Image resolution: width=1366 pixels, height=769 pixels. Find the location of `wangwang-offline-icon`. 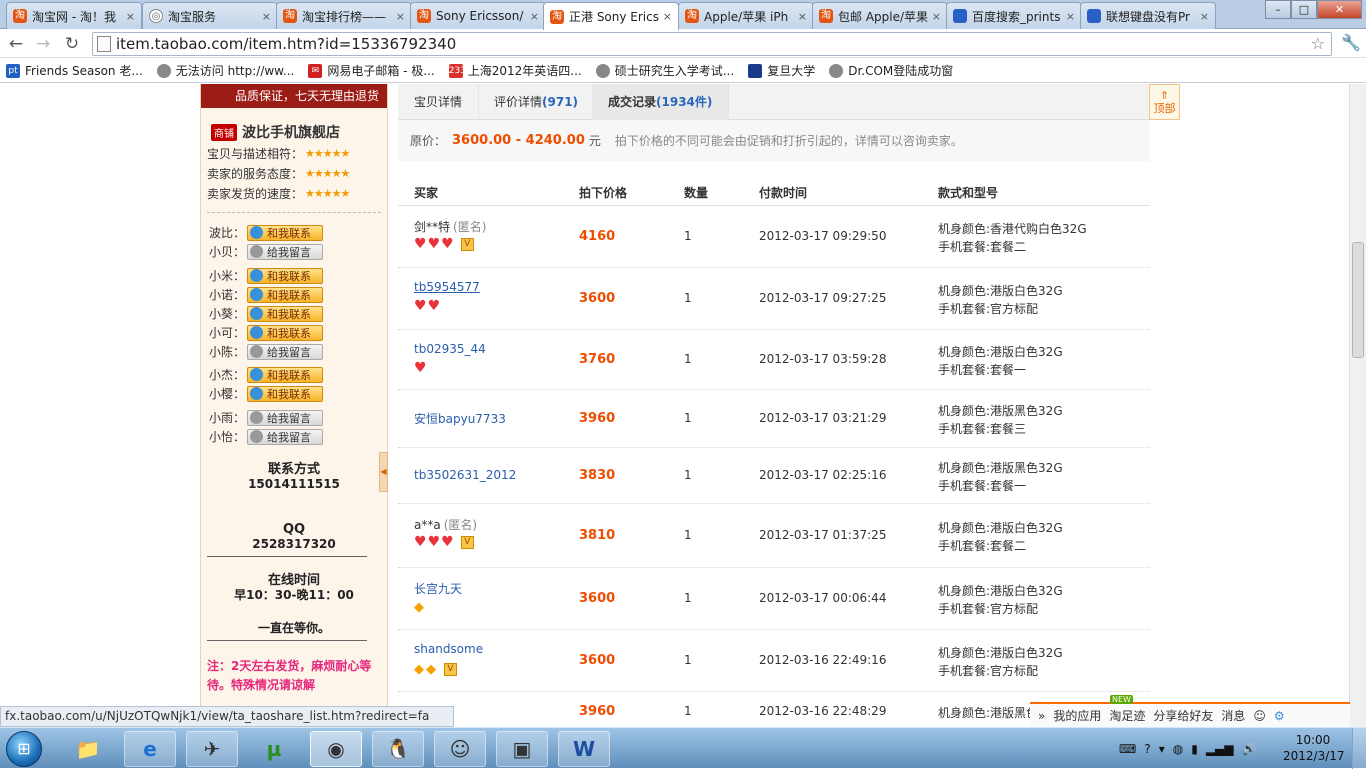

wangwang-offline-icon is located at coordinates (256, 251).